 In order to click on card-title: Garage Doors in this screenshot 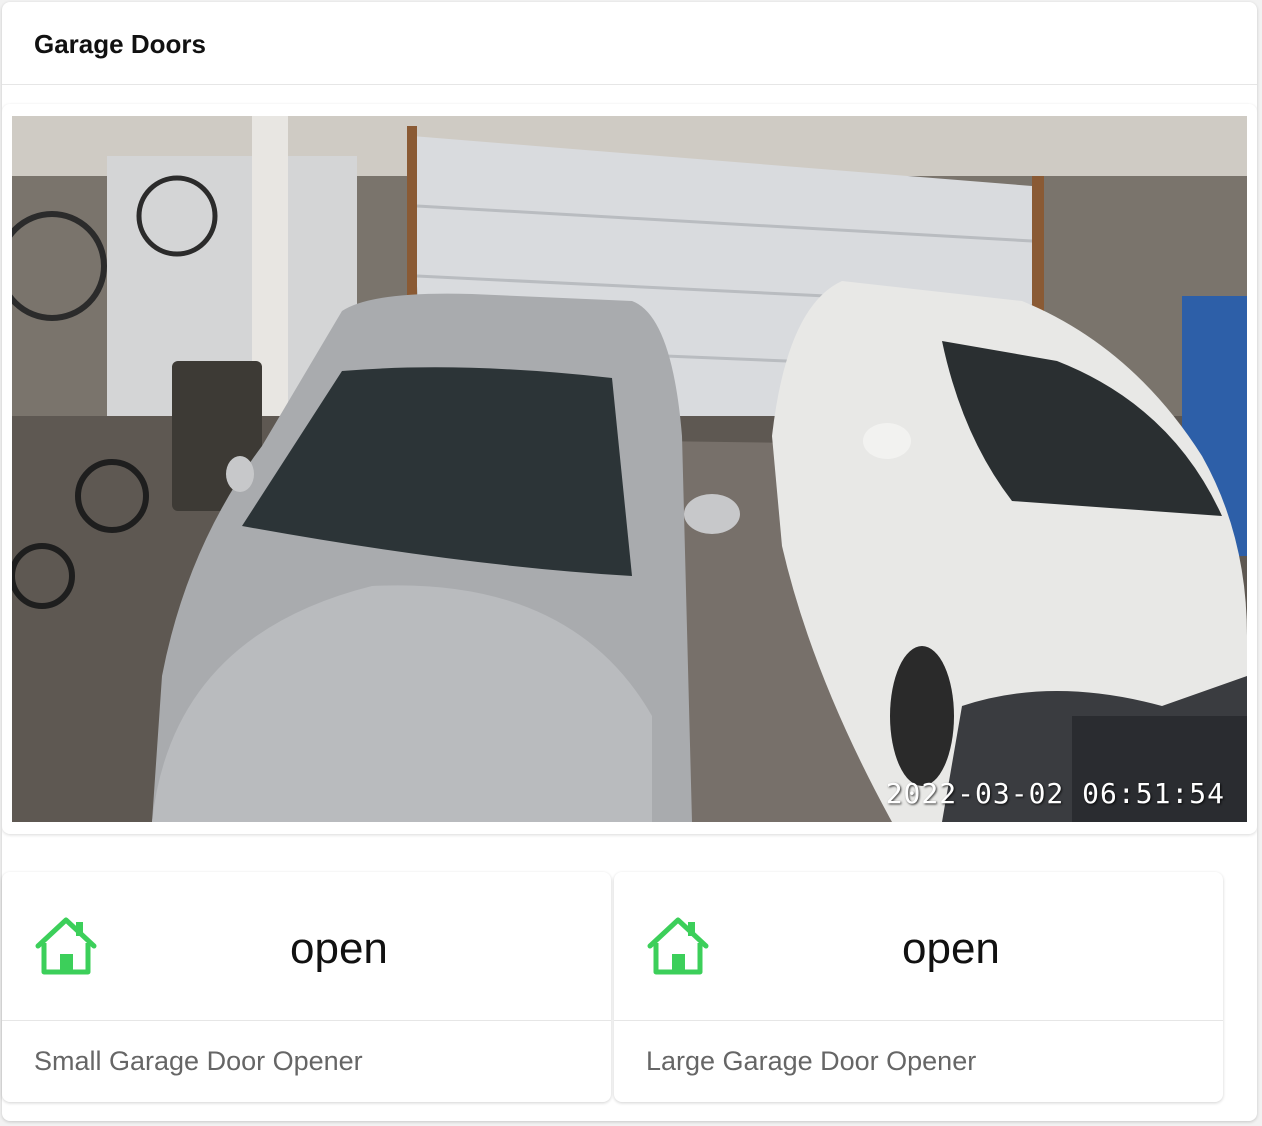, I will do `click(120, 44)`.